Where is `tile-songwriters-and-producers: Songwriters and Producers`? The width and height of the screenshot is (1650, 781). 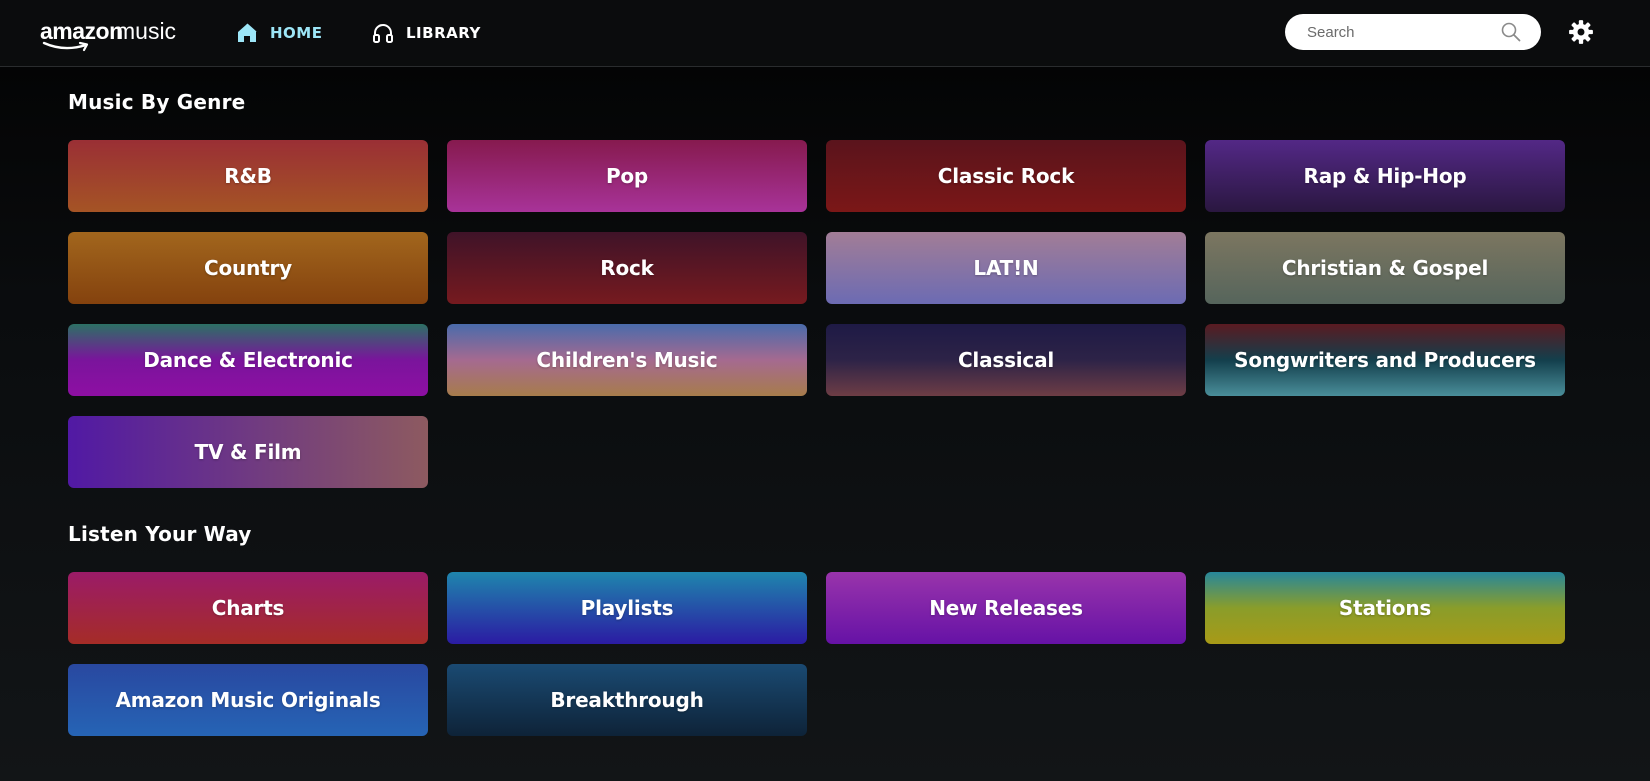
tile-songwriters-and-producers: Songwriters and Producers is located at coordinates (1385, 360).